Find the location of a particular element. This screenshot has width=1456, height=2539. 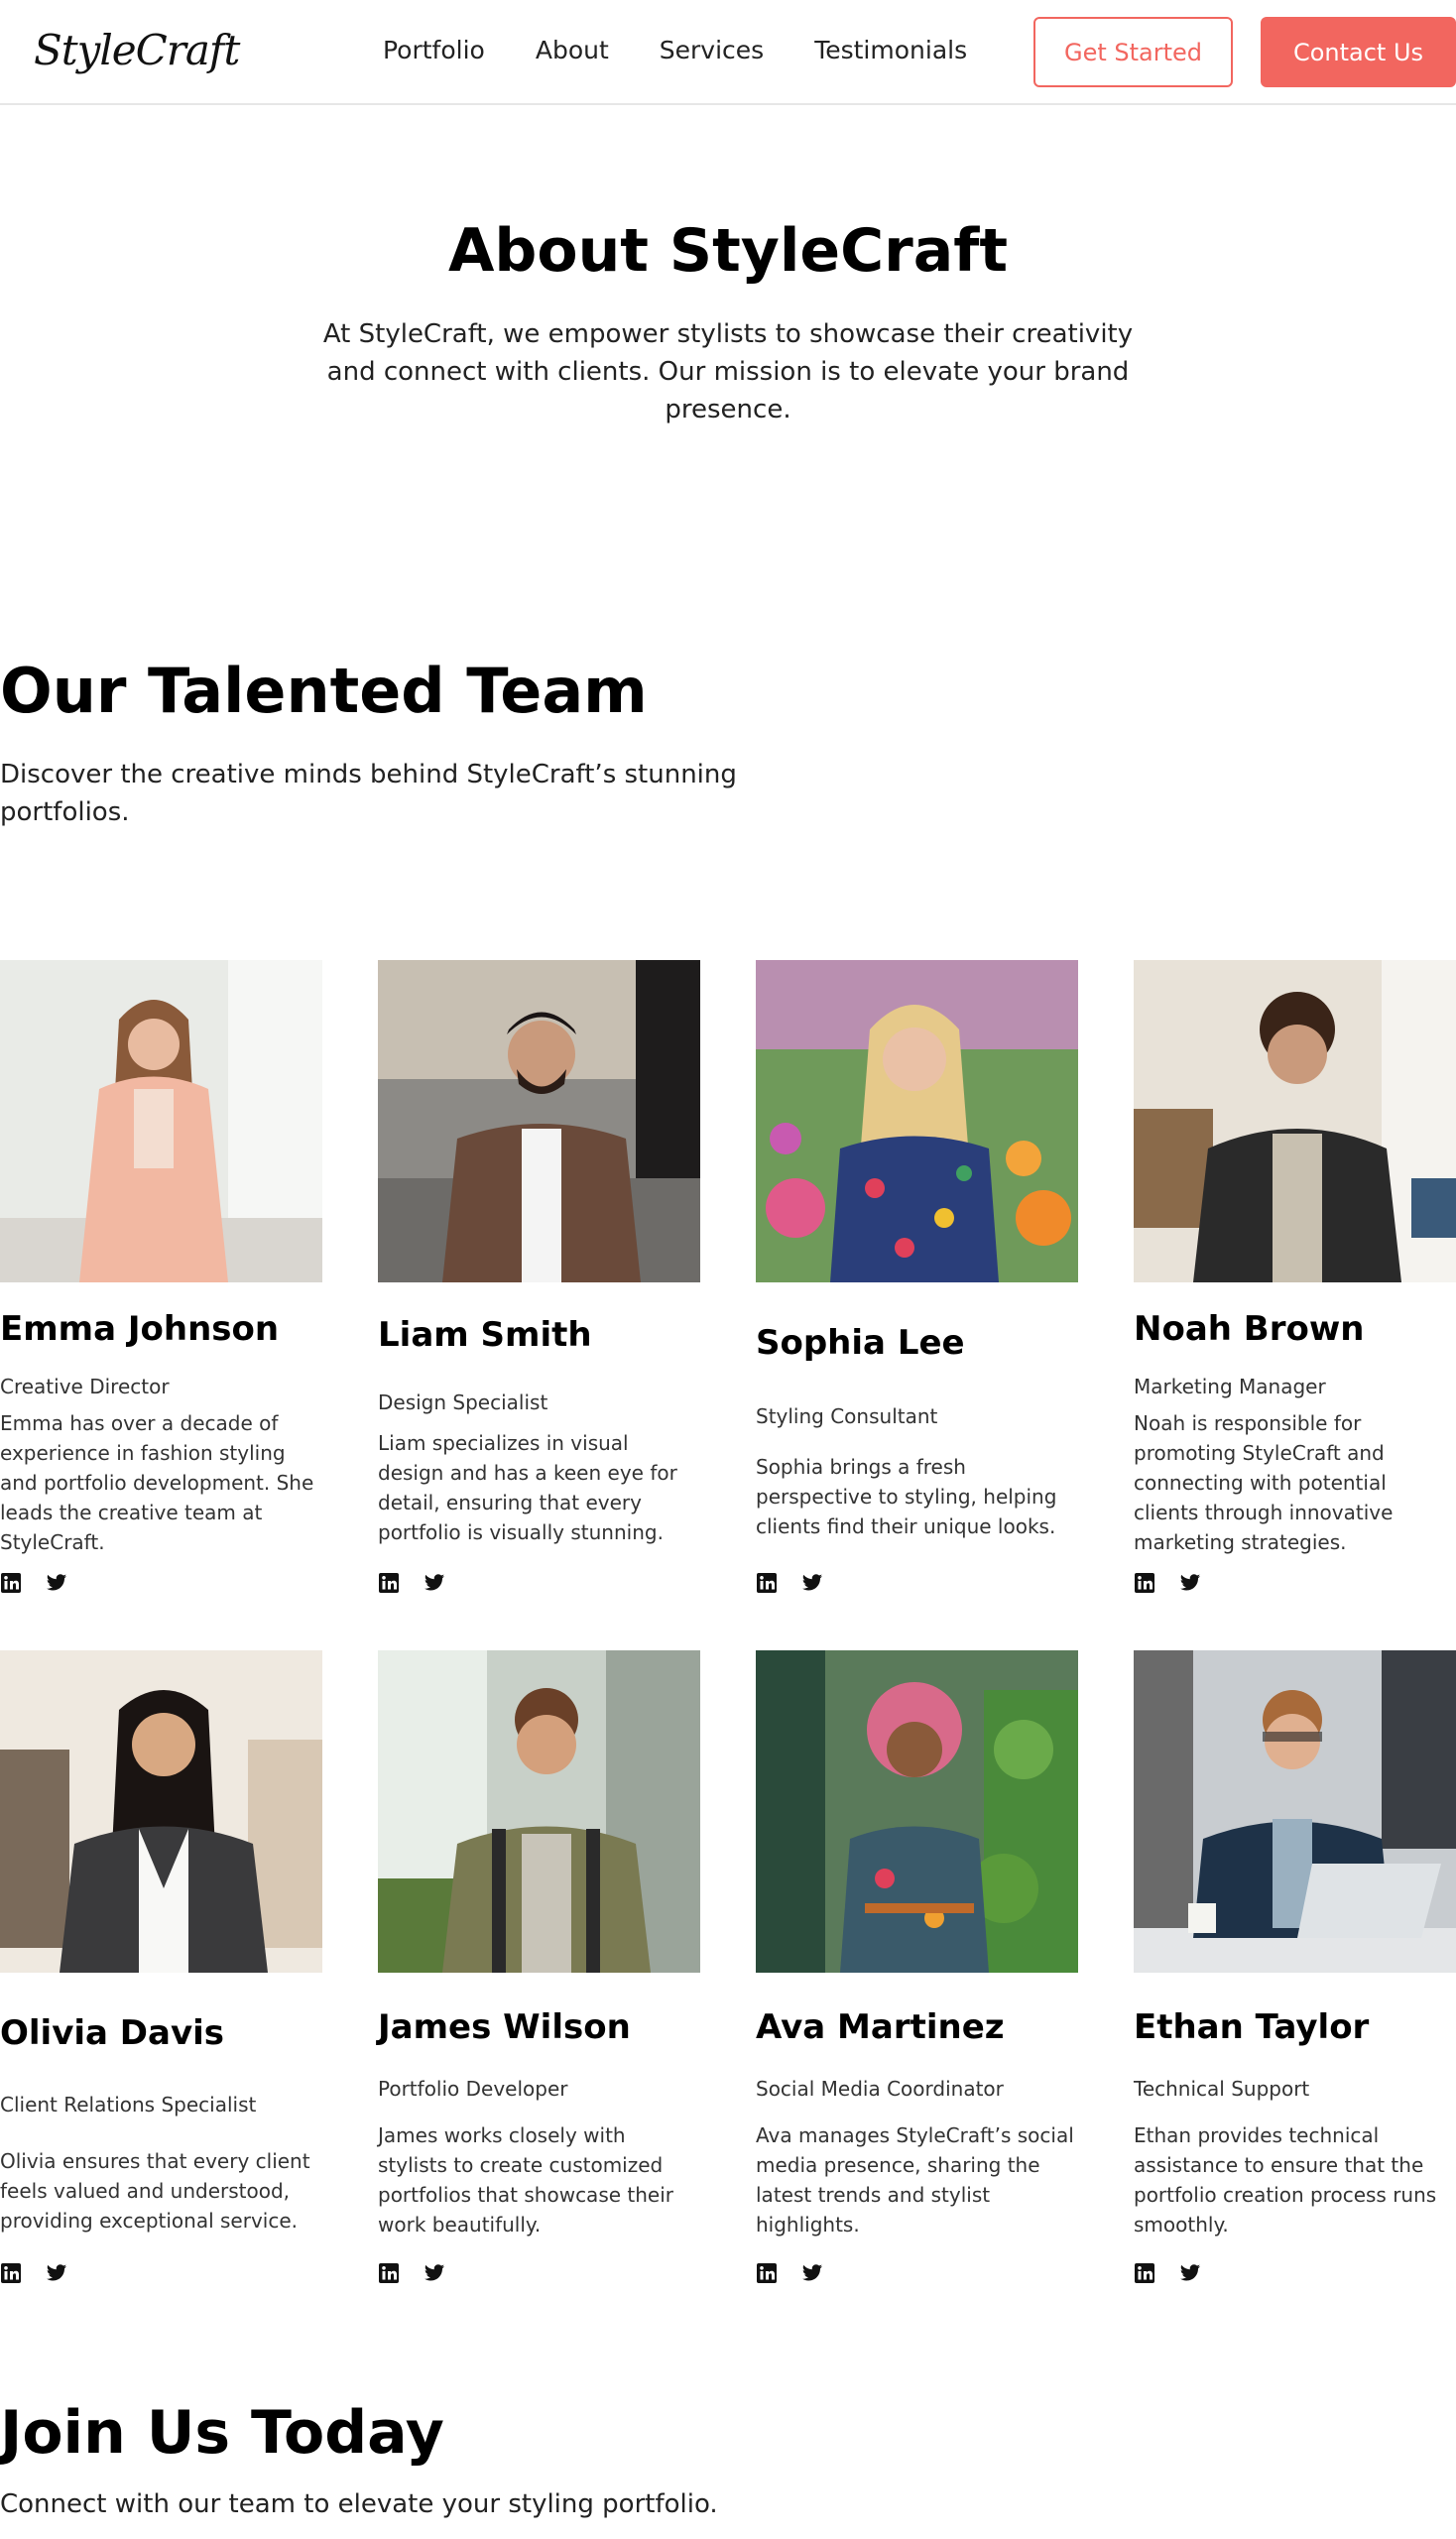

member-role: Technical Support is located at coordinates (1222, 2089).